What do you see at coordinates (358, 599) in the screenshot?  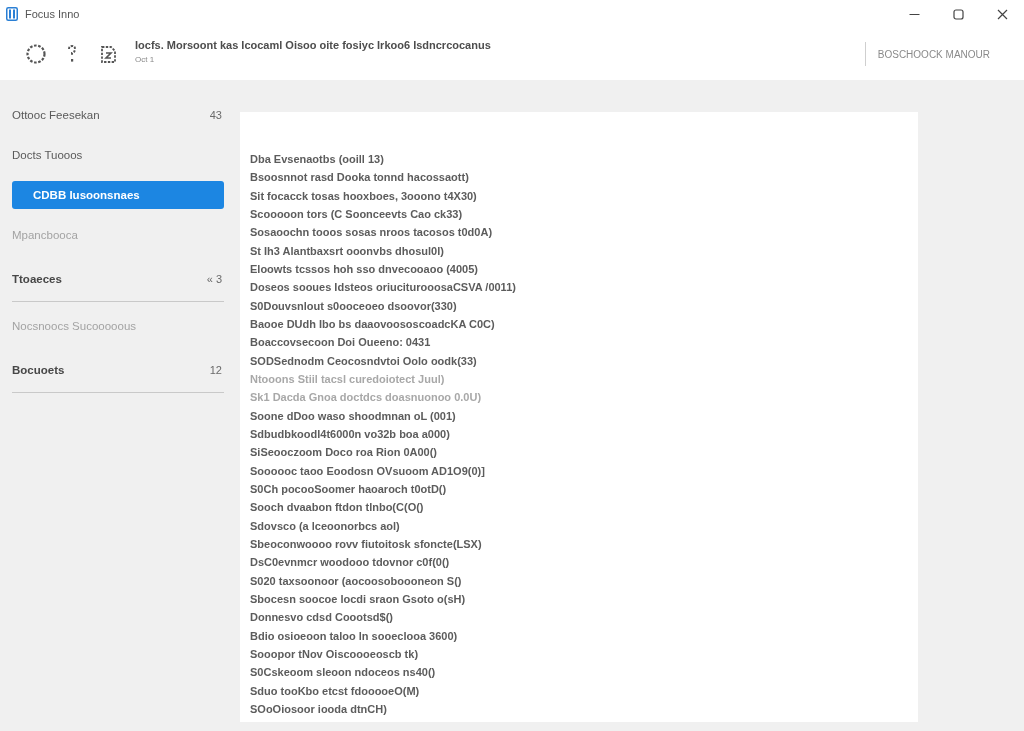 I see `list-line: Sbocesn soocoe locdi sraon Gsoto o(sH)` at bounding box center [358, 599].